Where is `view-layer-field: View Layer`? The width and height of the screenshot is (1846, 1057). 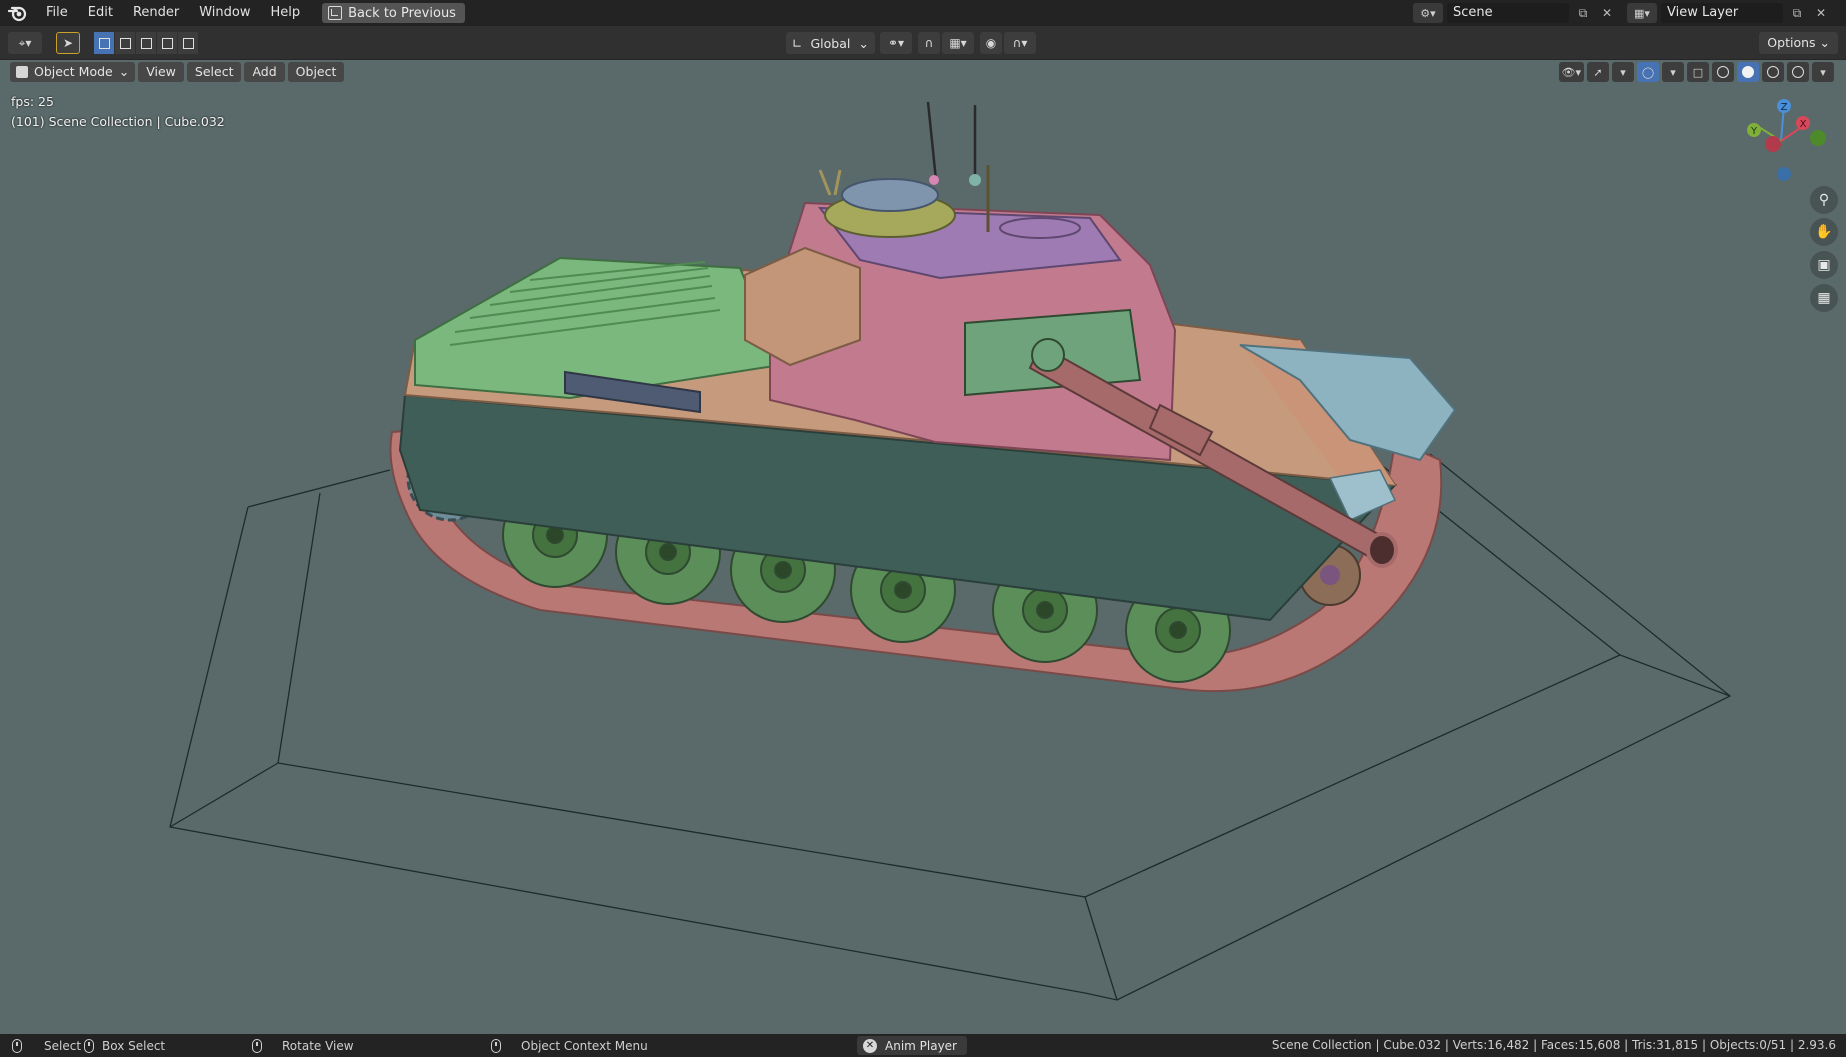
view-layer-field: View Layer is located at coordinates (1722, 13).